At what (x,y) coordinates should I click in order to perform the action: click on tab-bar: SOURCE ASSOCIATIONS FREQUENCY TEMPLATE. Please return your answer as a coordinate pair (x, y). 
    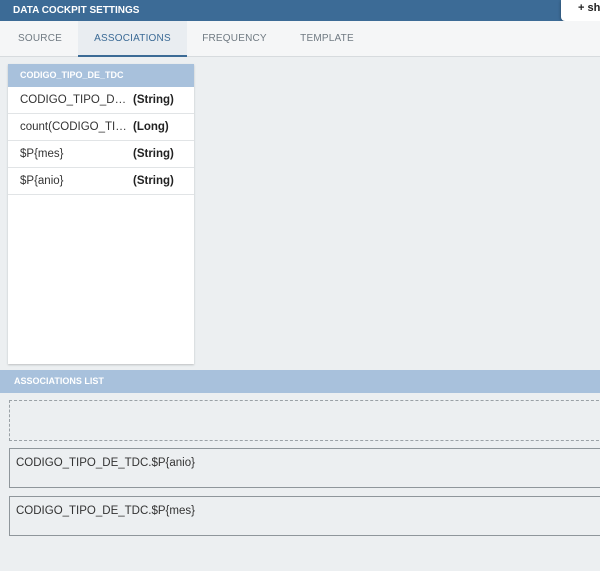
    Looking at the image, I should click on (300, 39).